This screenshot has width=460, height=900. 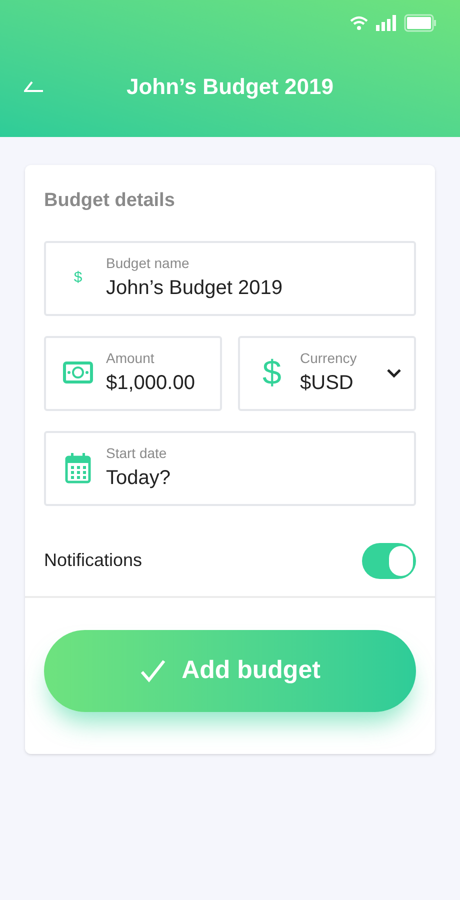 I want to click on input-field: Start date Today?, so click(x=230, y=468).